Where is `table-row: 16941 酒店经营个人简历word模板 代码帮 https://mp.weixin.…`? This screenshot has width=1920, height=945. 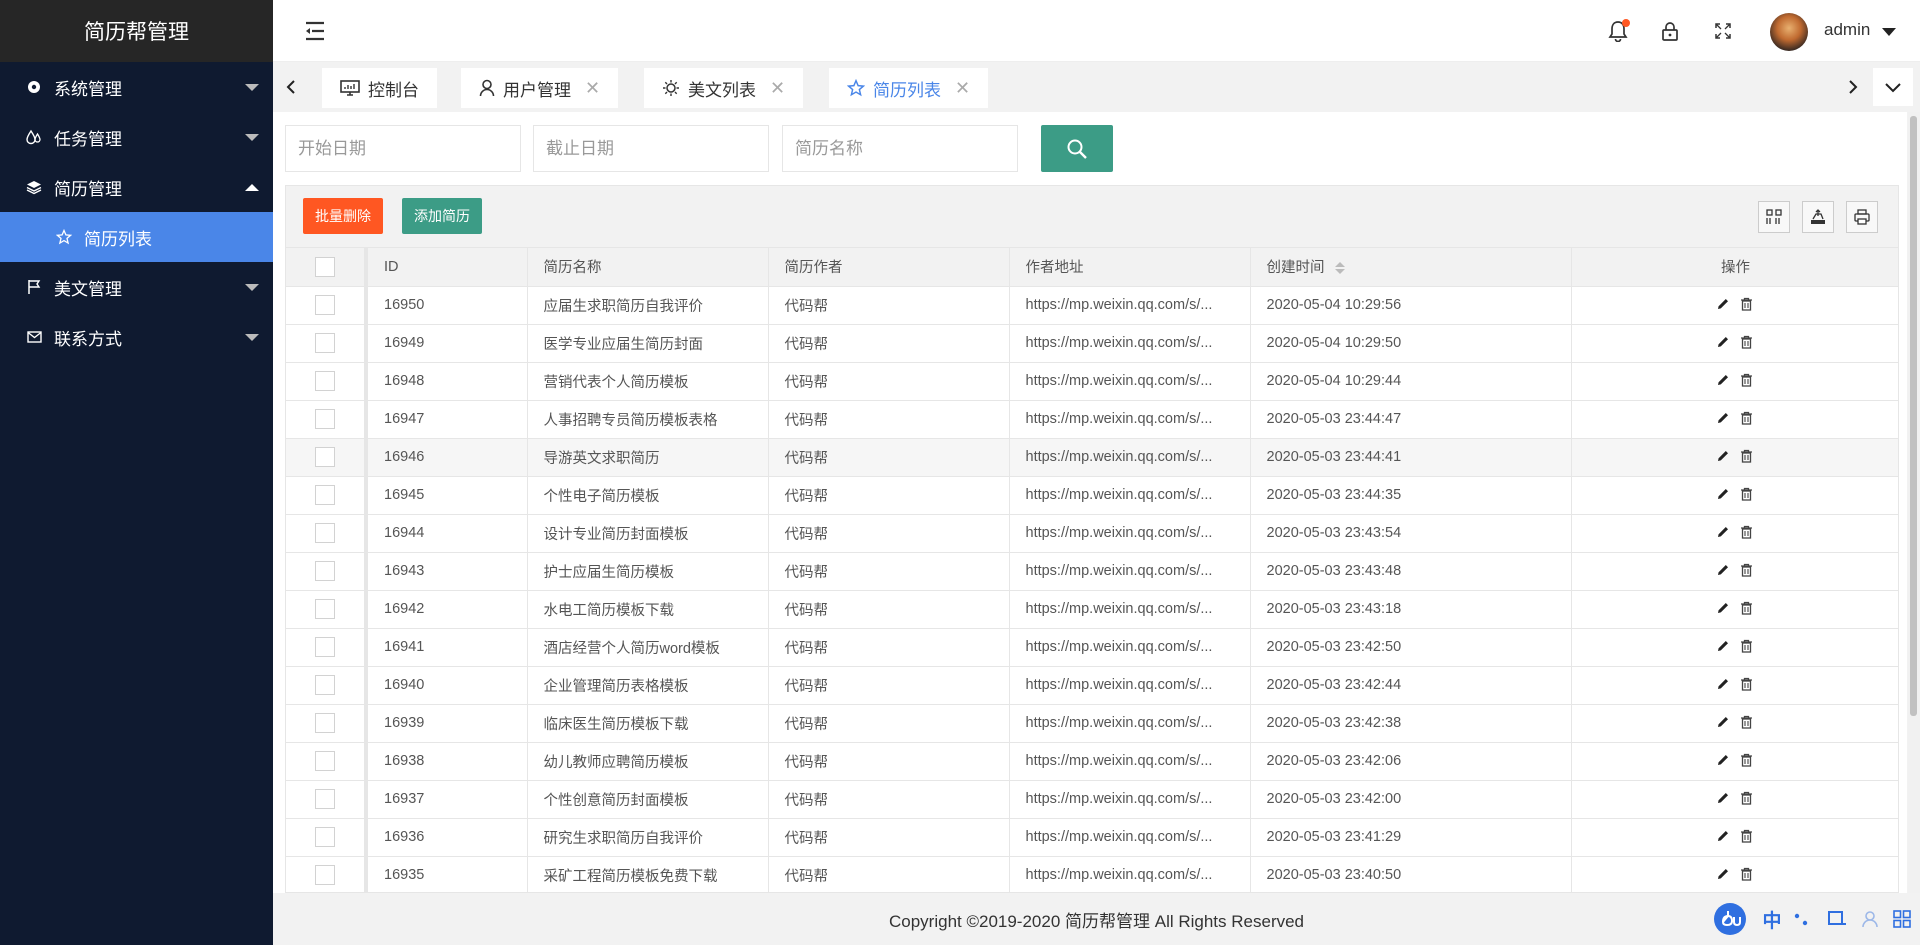 table-row: 16941 酒店经营个人简历word模板 代码帮 https://mp.weixin.… is located at coordinates (1092, 647).